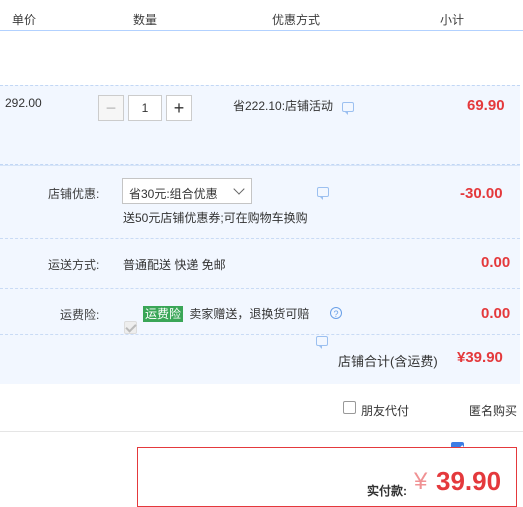  Describe the element at coordinates (283, 106) in the screenshot. I see `item-discount-text: 省222.10:店铺活动` at that location.